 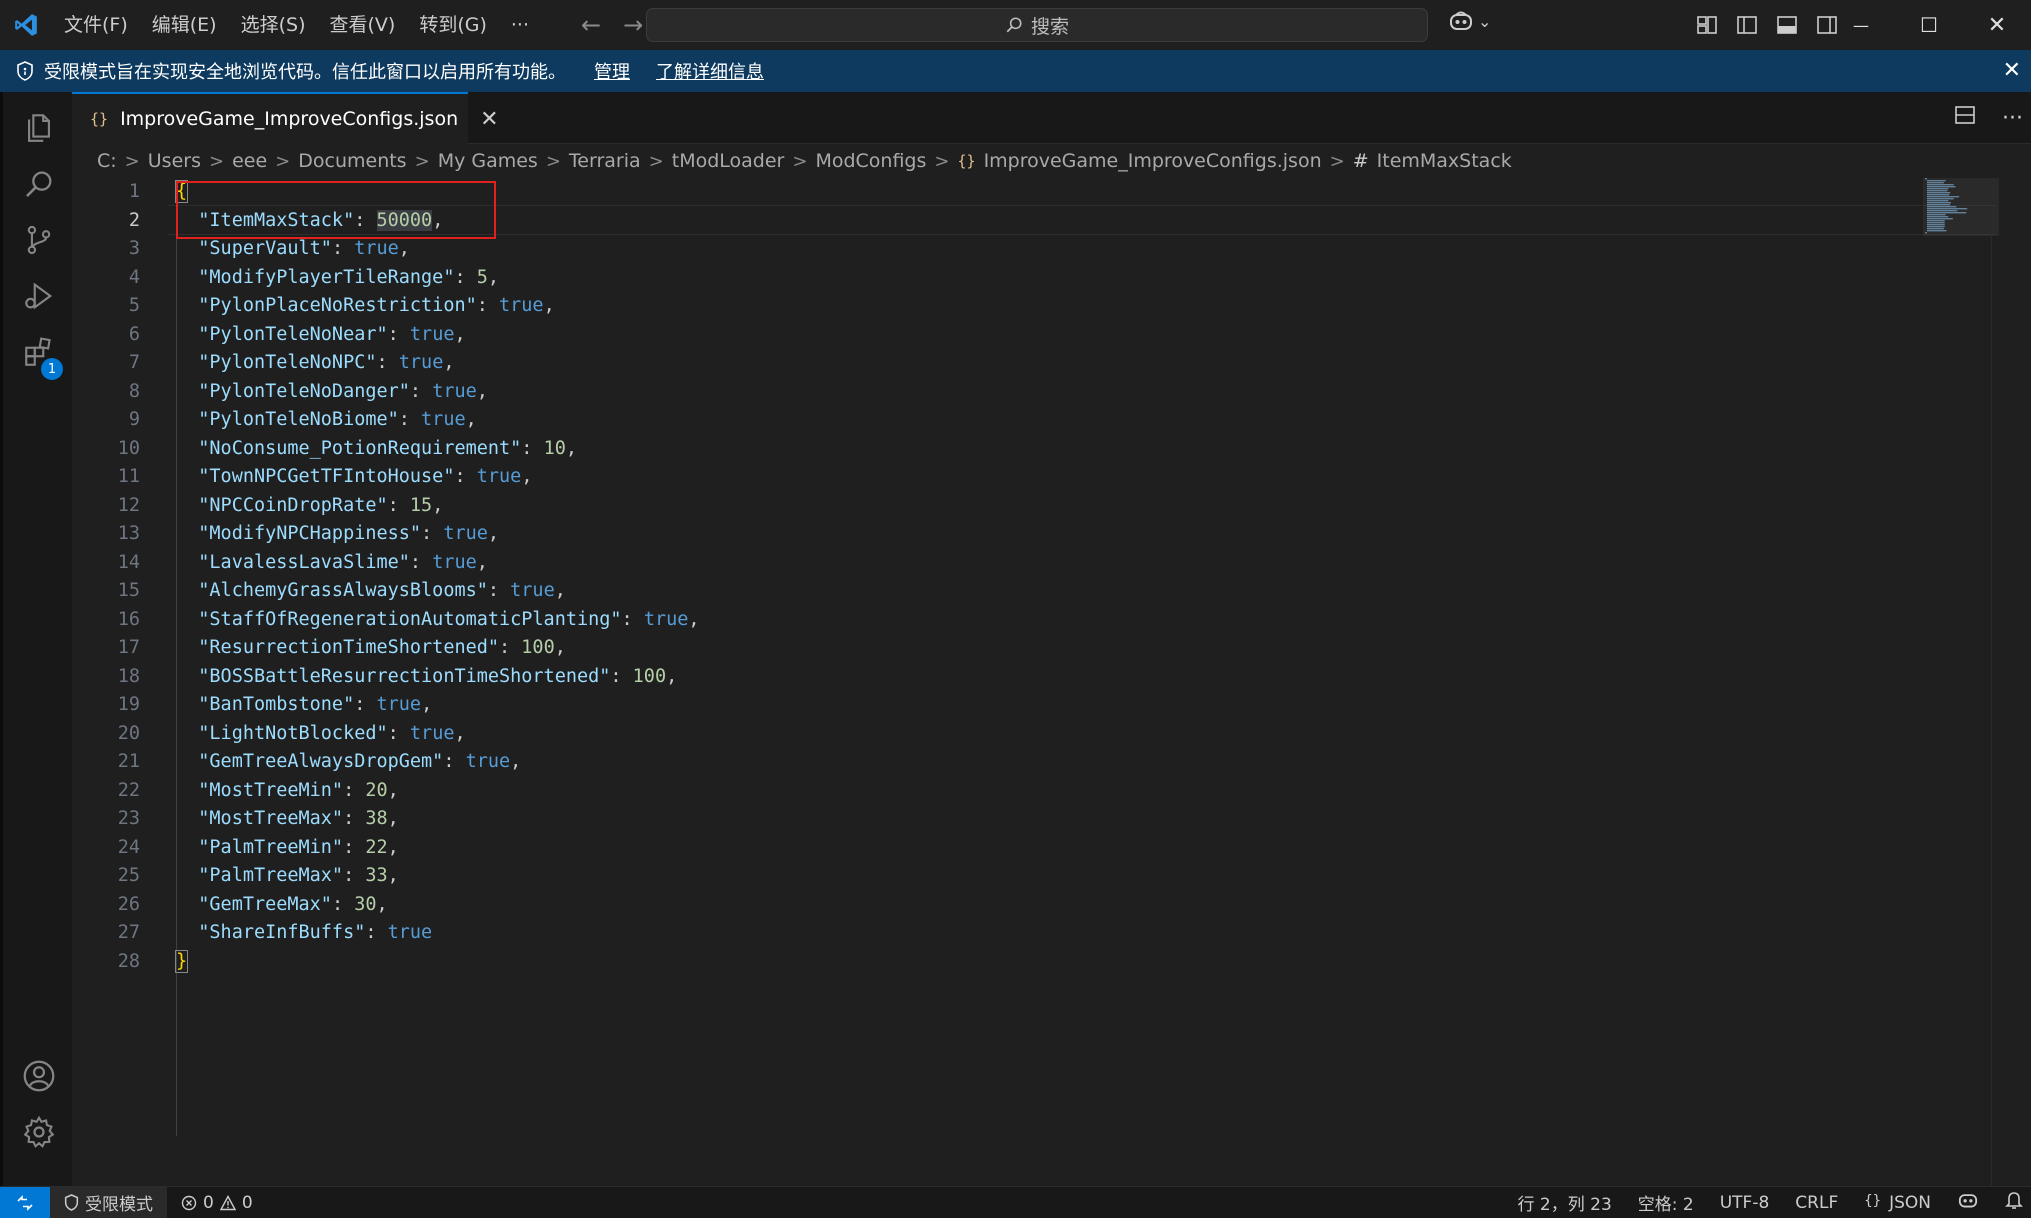 What do you see at coordinates (437, 962) in the screenshot?
I see `code-line: }` at bounding box center [437, 962].